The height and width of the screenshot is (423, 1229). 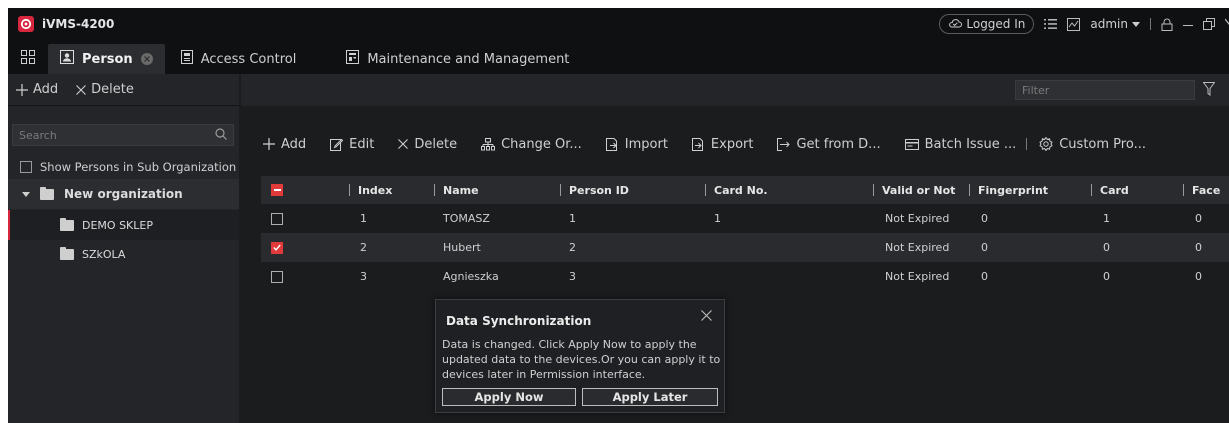 I want to click on tab-person: Person, so click(x=106, y=59).